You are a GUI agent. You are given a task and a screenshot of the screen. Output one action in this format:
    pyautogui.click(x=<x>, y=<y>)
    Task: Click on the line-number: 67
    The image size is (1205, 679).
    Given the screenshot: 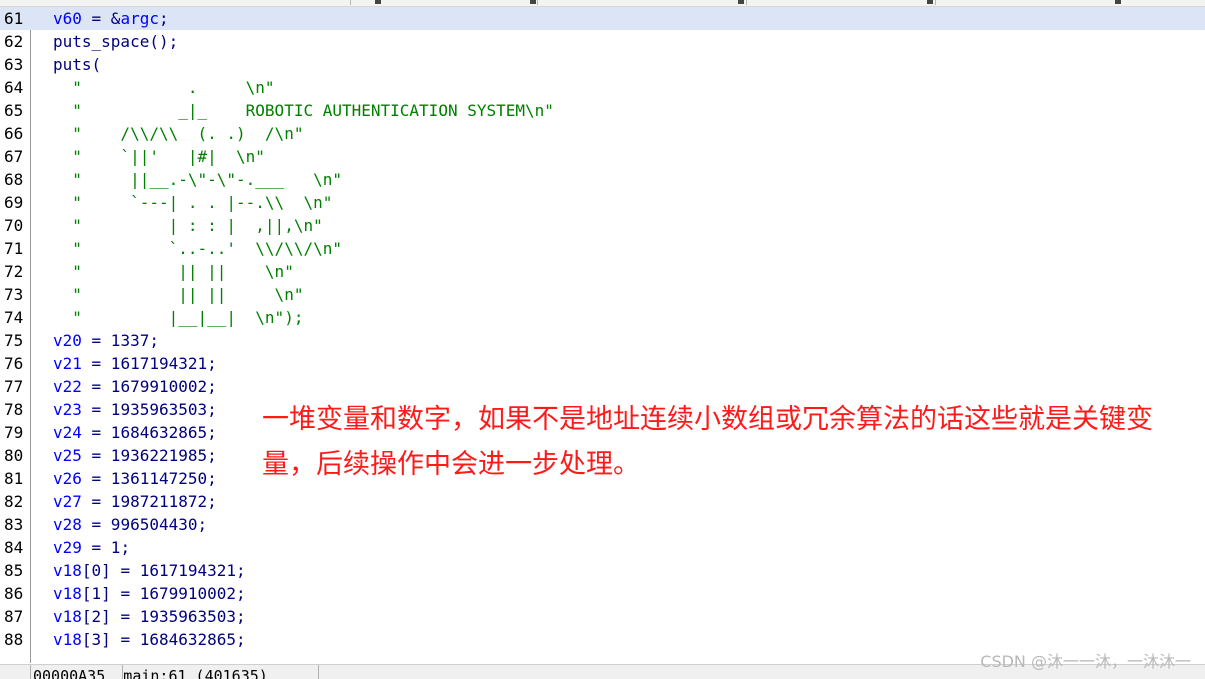 What is the action you would take?
    pyautogui.click(x=14, y=156)
    